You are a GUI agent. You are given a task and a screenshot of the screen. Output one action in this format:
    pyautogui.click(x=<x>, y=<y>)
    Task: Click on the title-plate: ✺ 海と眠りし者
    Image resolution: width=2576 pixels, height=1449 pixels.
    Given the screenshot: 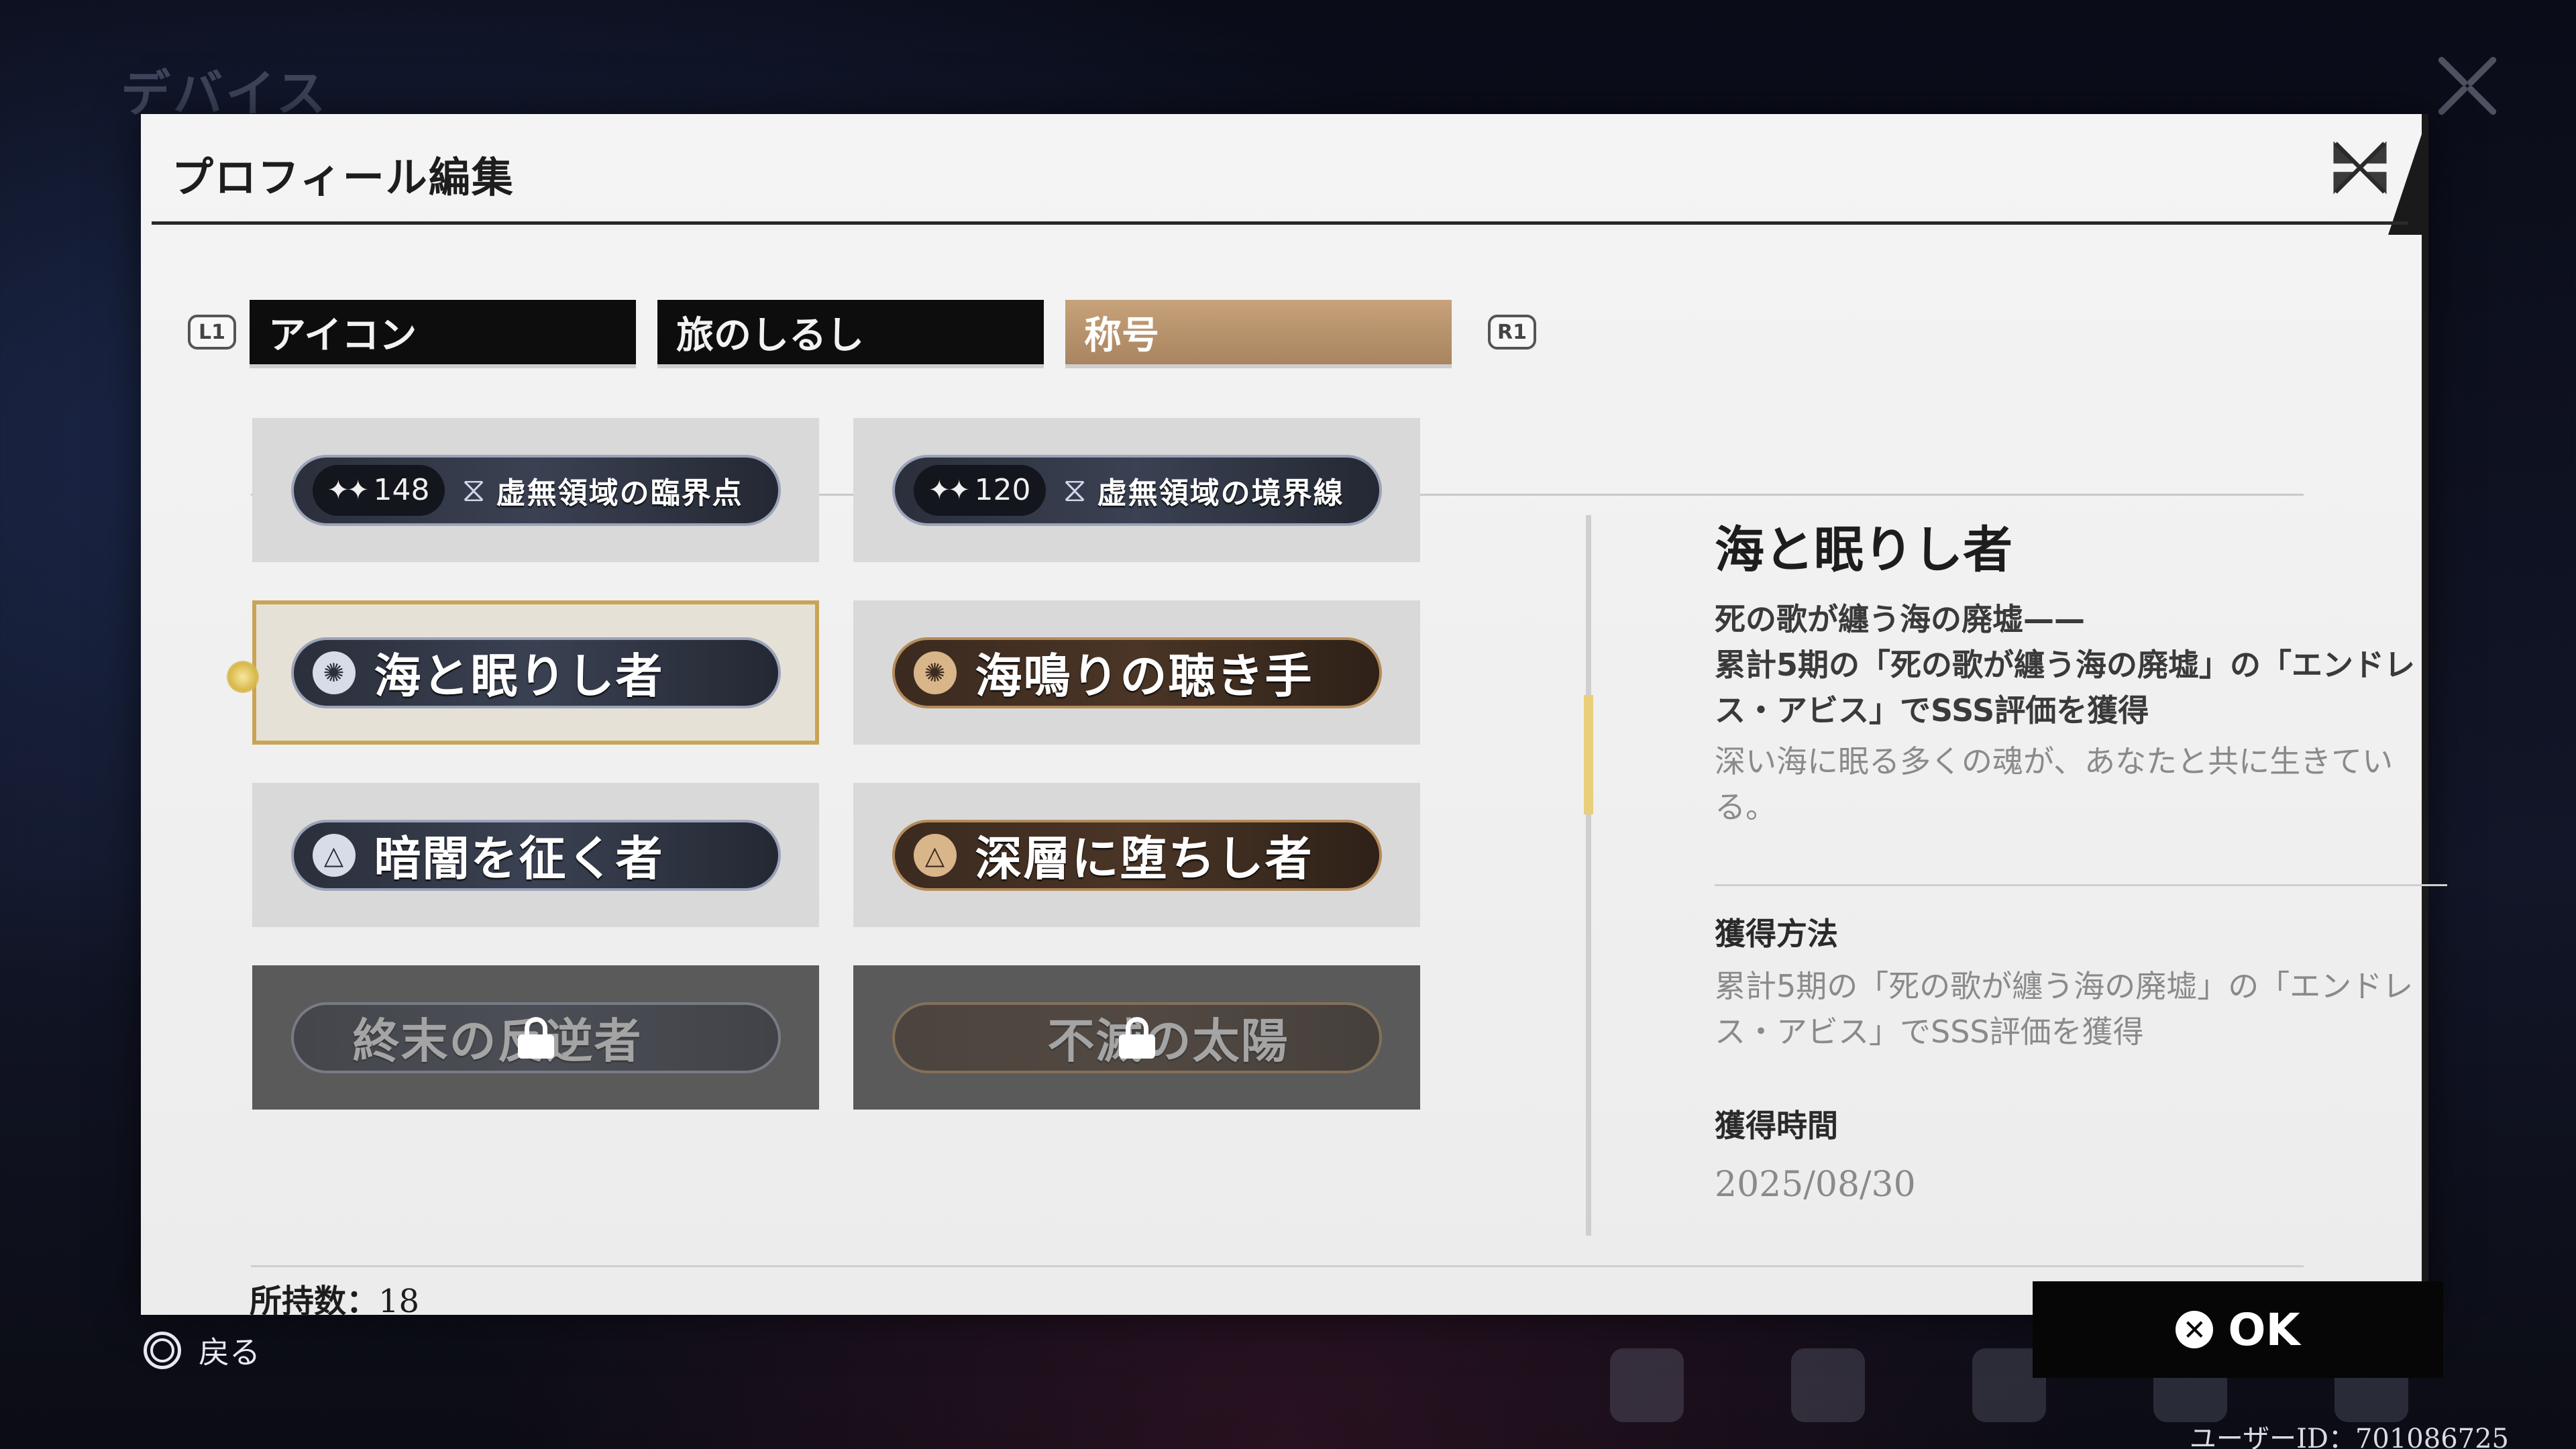 What is the action you would take?
    pyautogui.click(x=535, y=672)
    